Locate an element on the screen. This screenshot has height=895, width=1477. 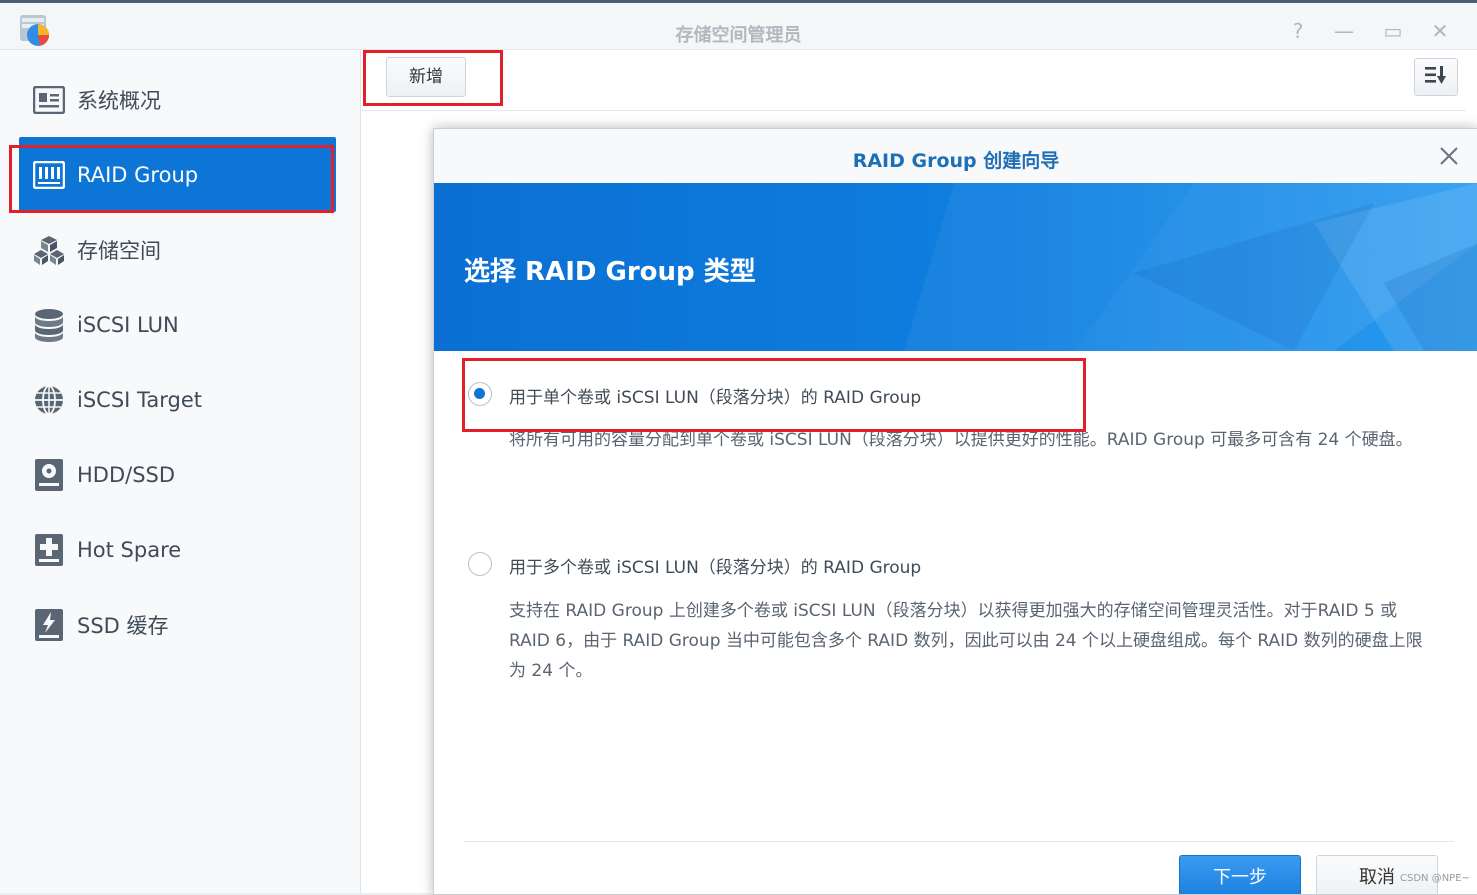
close-icon is located at coordinates (1449, 156).